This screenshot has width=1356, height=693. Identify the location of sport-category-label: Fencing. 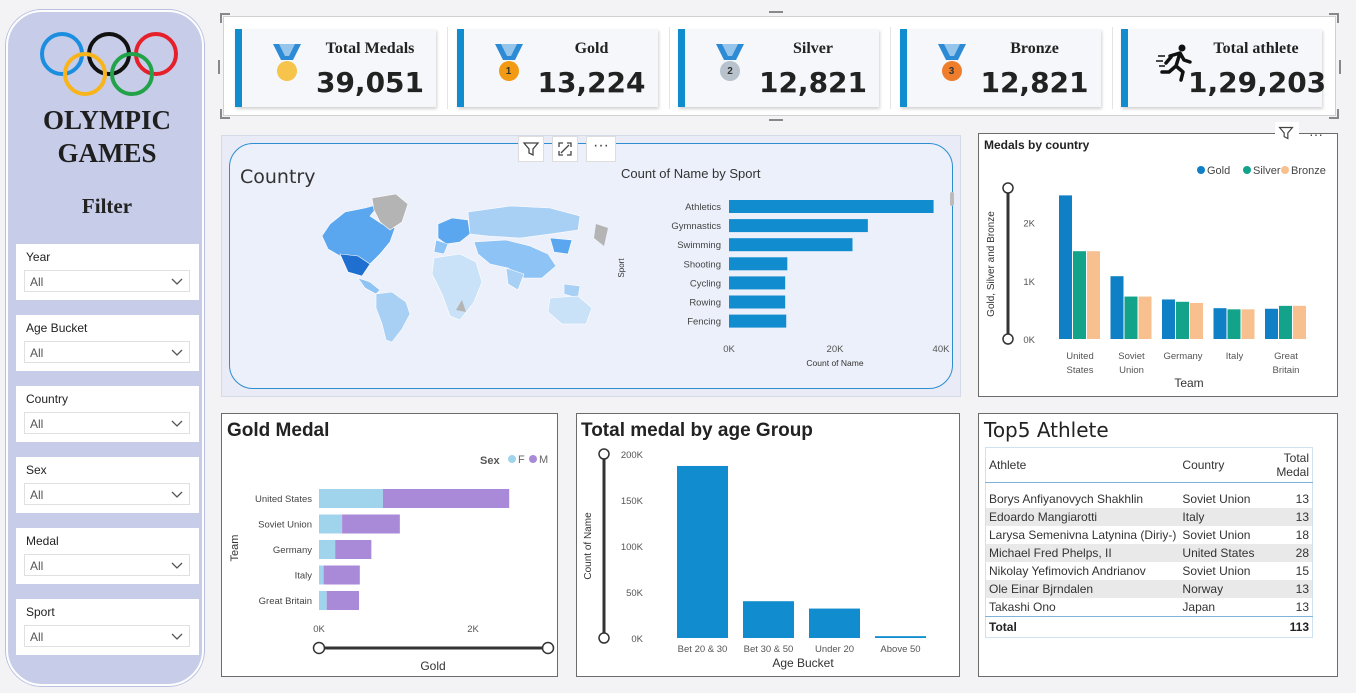
(704, 322).